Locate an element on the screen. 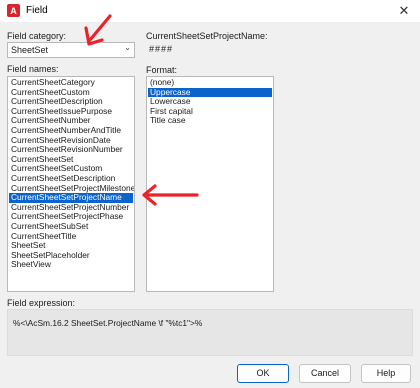 Image resolution: width=420 pixels, height=388 pixels. field-category-dropdown: SheetSet ⌄ is located at coordinates (71, 50).